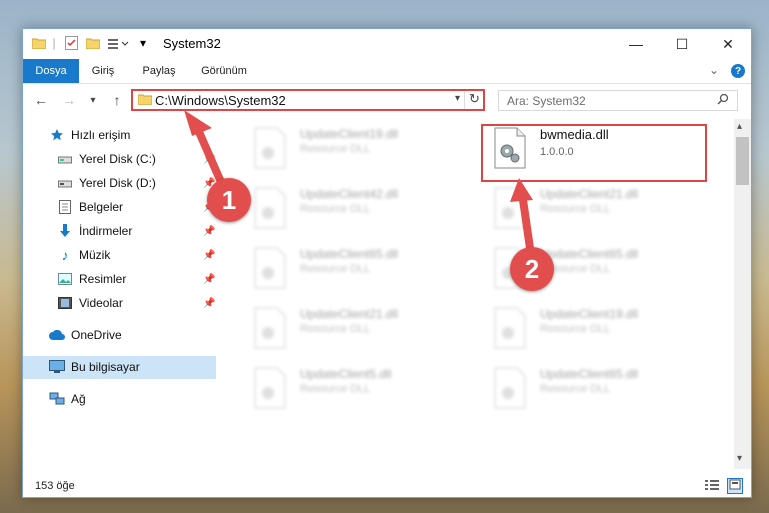  What do you see at coordinates (229, 200) in the screenshot?
I see `step-badge-1: 1` at bounding box center [229, 200].